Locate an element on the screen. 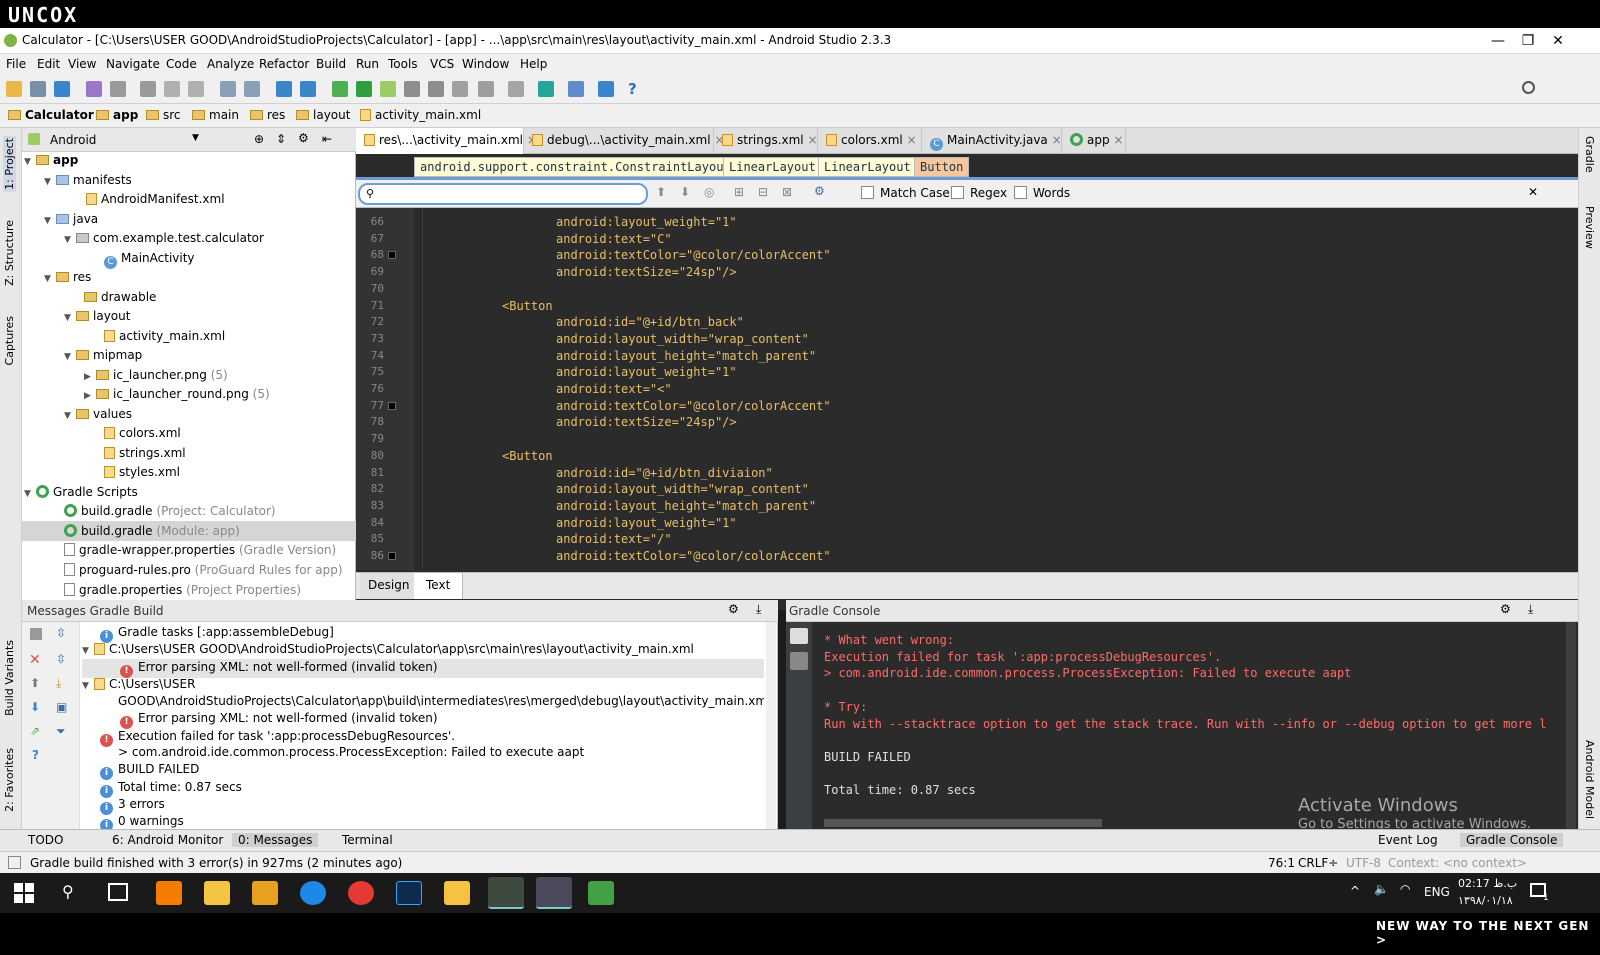  select-all-icon: ⊠ is located at coordinates (787, 192).